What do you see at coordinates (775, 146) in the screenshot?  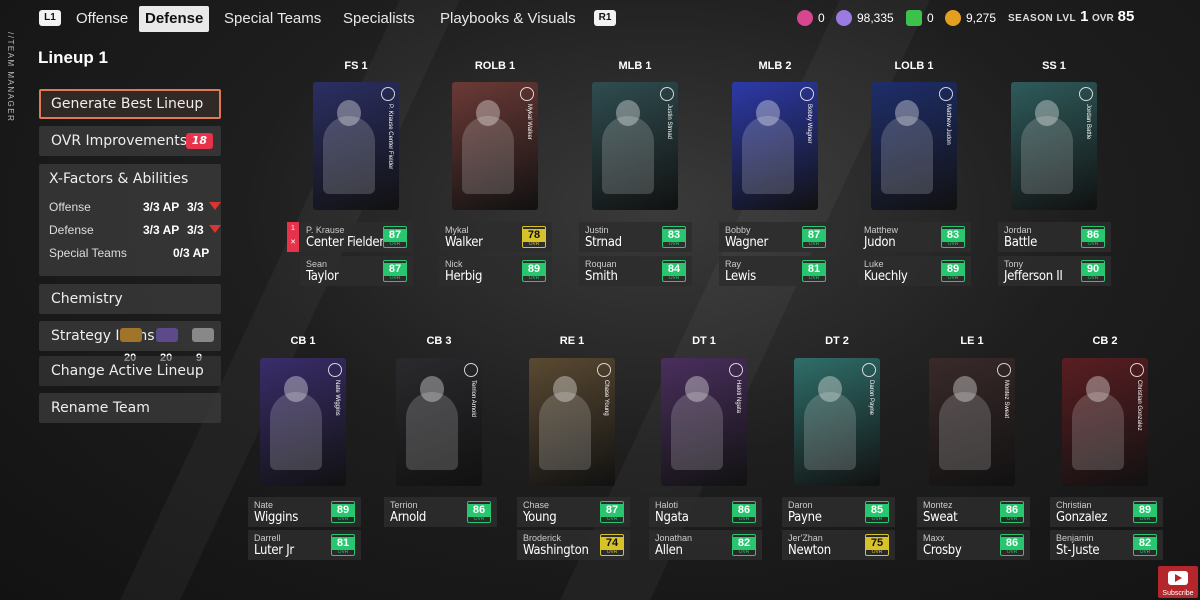 I see `player-card: Bobby Wagner` at bounding box center [775, 146].